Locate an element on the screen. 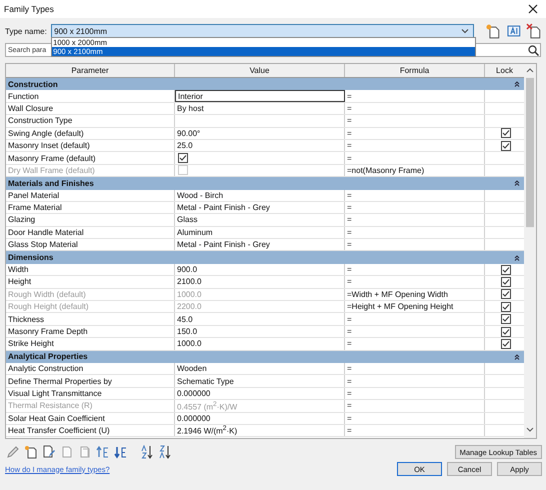 This screenshot has height=490, width=546. table-cell: Heat Transfer Coefficient (U) is located at coordinates (90, 430).